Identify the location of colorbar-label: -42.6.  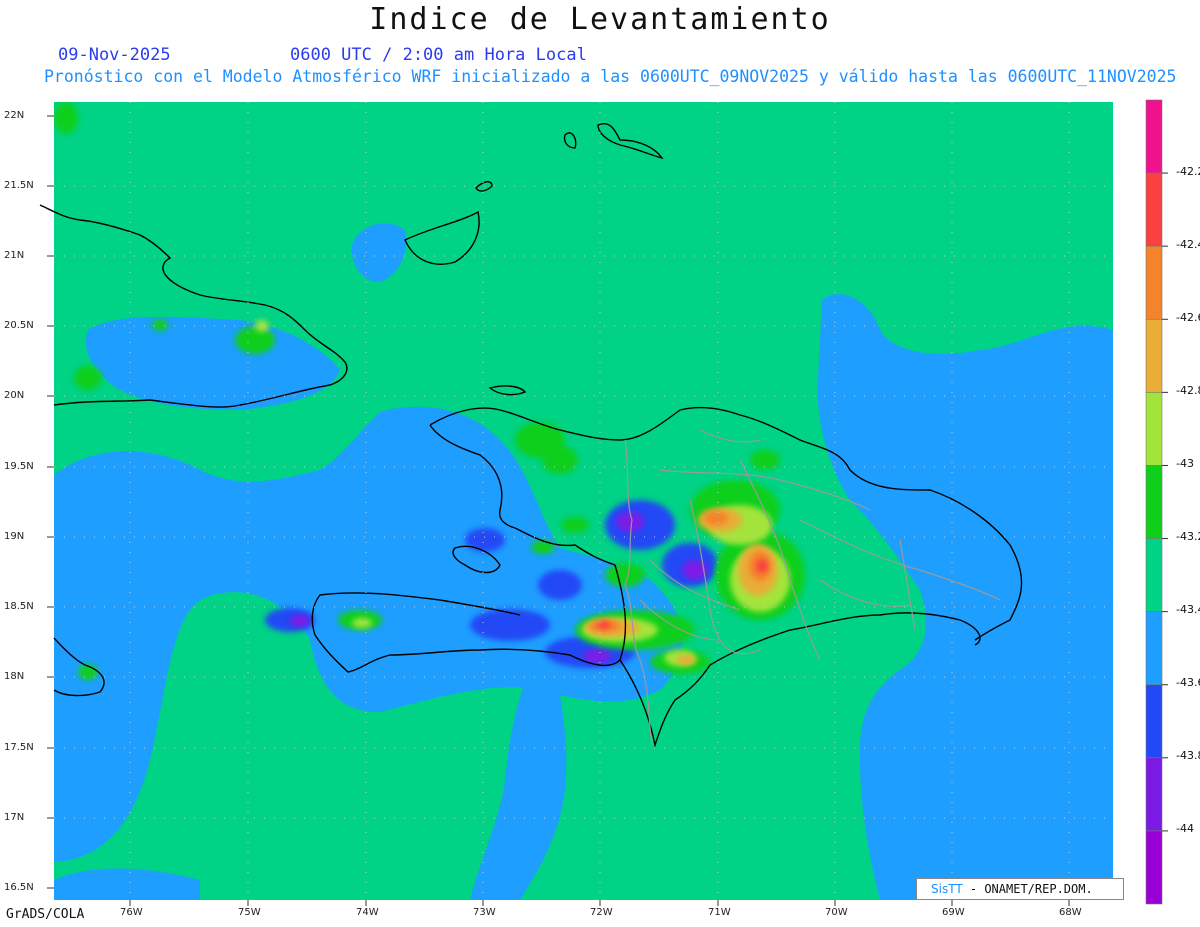
(1188, 317).